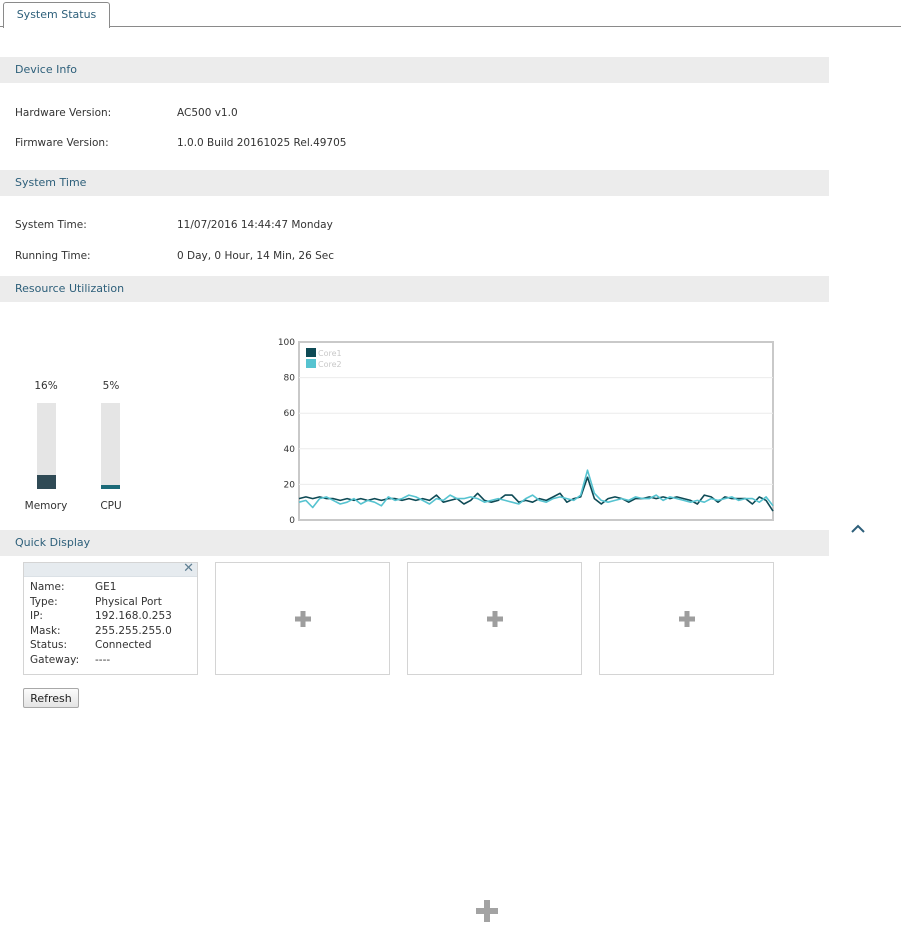 The image size is (901, 927). Describe the element at coordinates (101, 631) in the screenshot. I see `qd-row-mask: Mask: 255.255.255.0` at that location.